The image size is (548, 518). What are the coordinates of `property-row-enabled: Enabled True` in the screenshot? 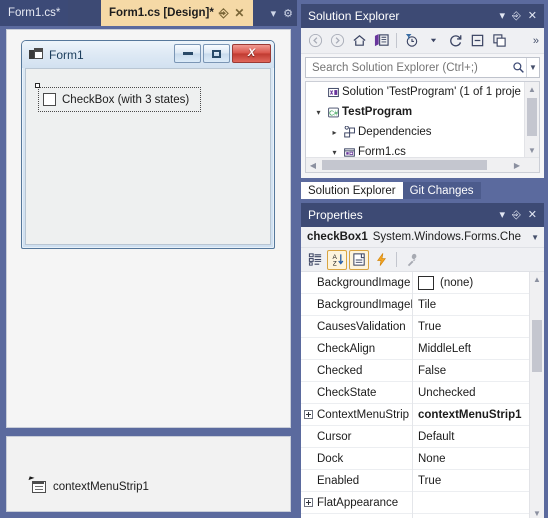 It's located at (415, 480).